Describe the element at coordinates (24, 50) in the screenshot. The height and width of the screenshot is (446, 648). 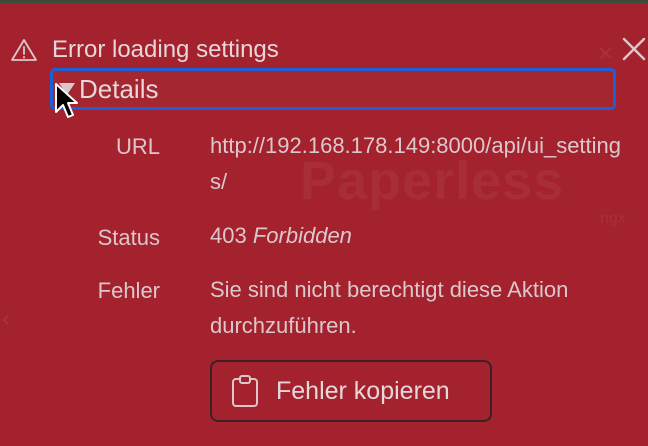
I see `warning-triangle-icon` at that location.